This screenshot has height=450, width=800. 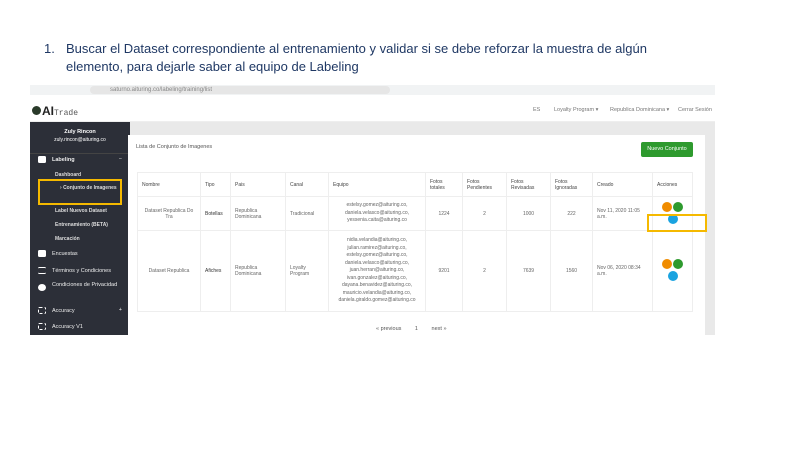 I want to click on new-dataset-button: Nuevo Conjunto, so click(x=667, y=149).